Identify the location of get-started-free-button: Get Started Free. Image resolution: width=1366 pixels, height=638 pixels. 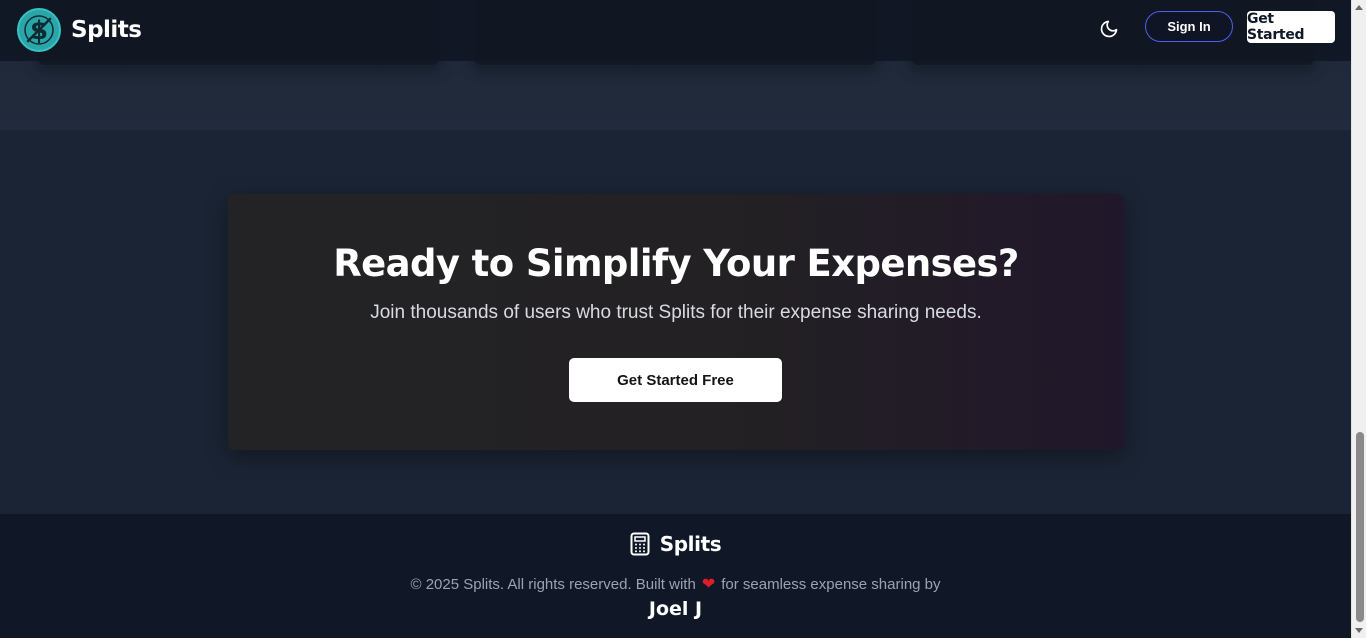
(675, 380).